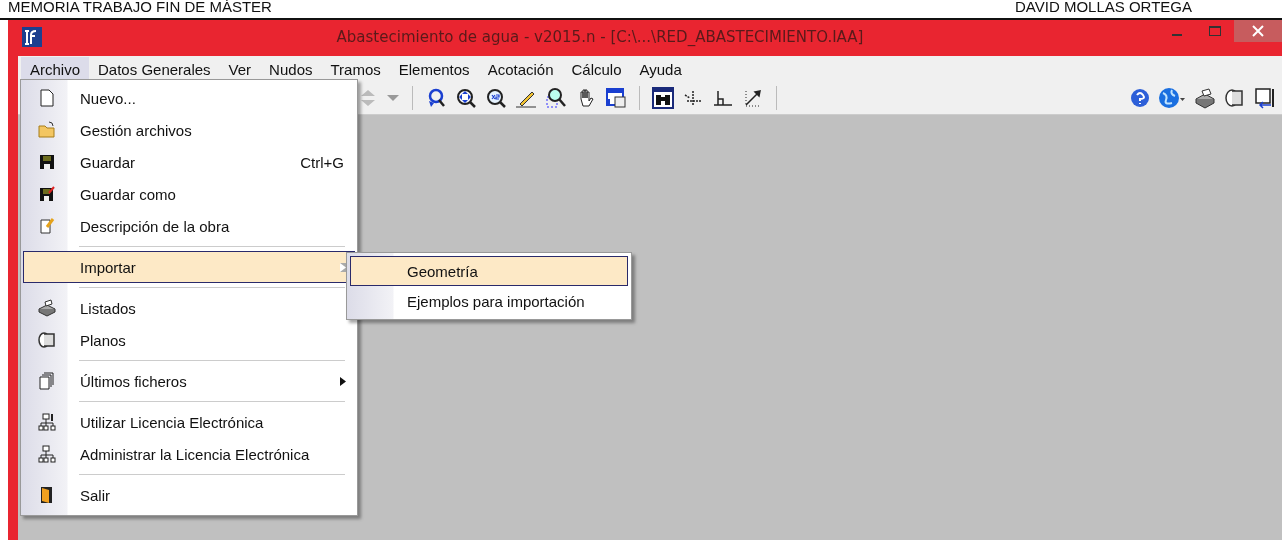  Describe the element at coordinates (189, 194) in the screenshot. I see `menu-item: Guardar como` at that location.